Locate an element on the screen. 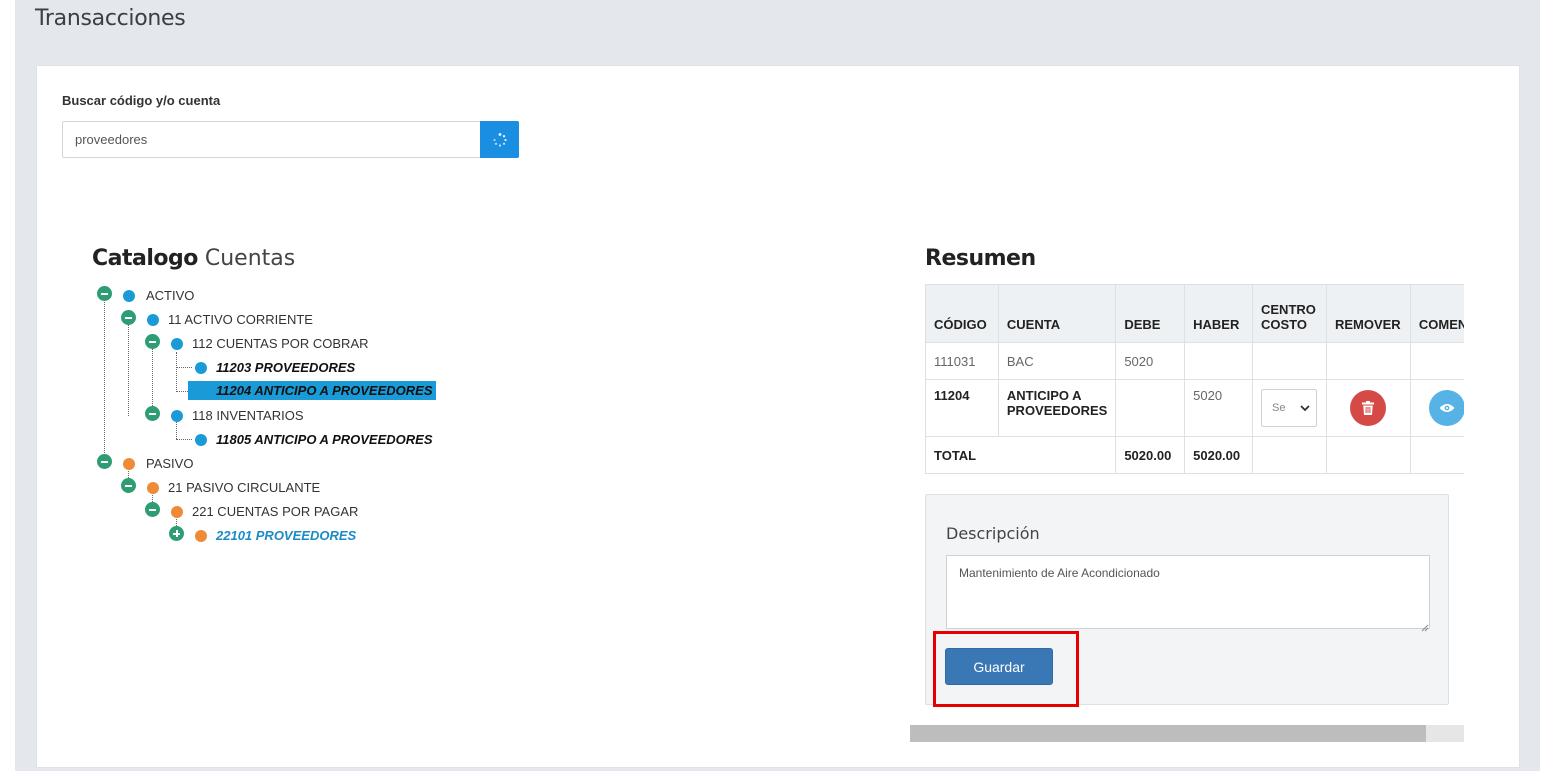 This screenshot has height=771, width=1545. cell-debe is located at coordinates (1150, 408).